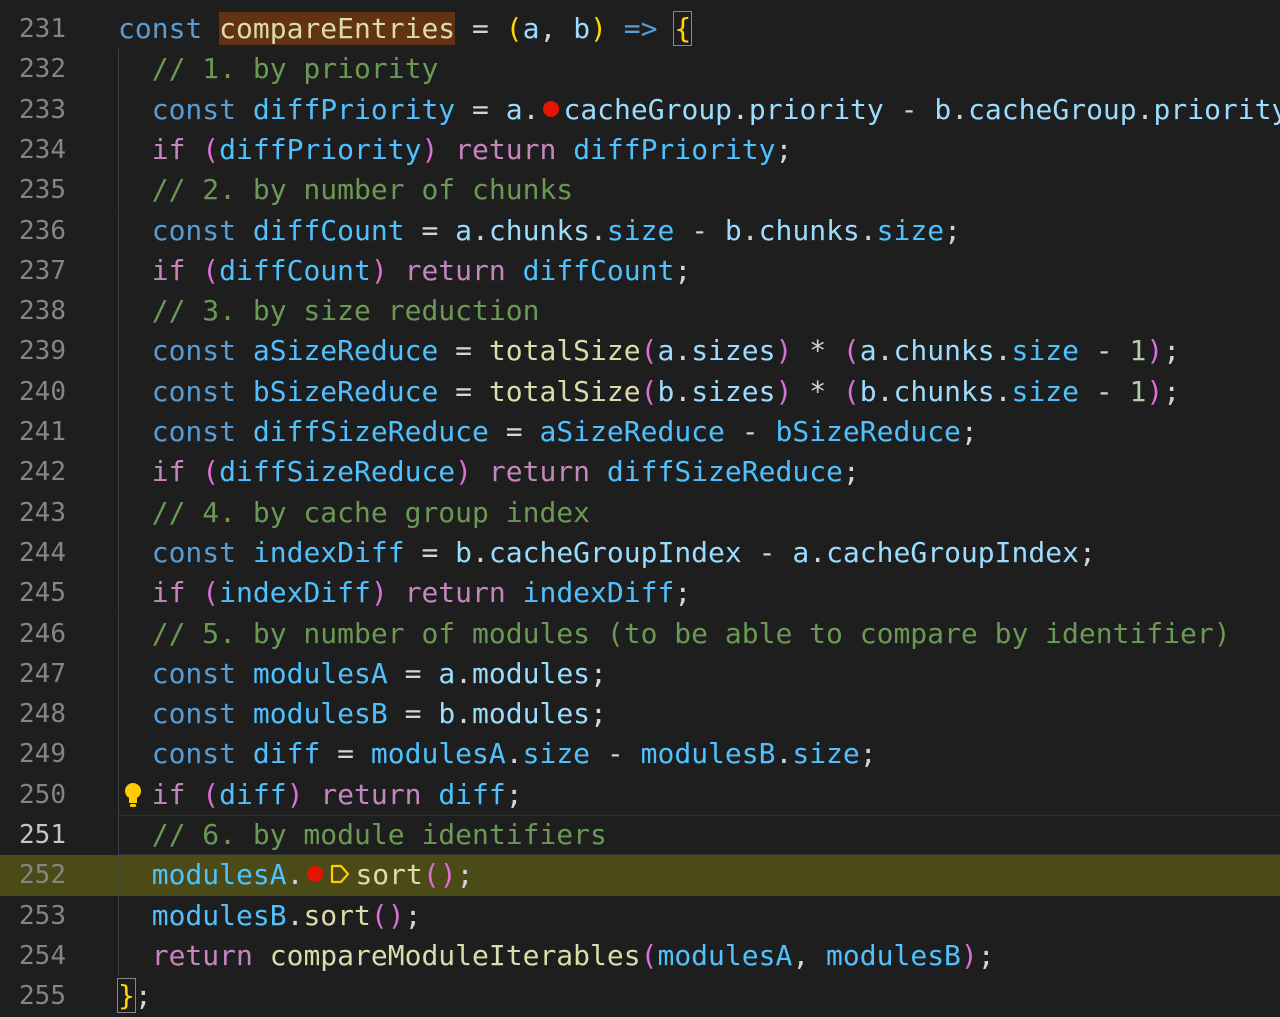  I want to click on code-line: 243 // 4. by cache group index, so click(640, 512).